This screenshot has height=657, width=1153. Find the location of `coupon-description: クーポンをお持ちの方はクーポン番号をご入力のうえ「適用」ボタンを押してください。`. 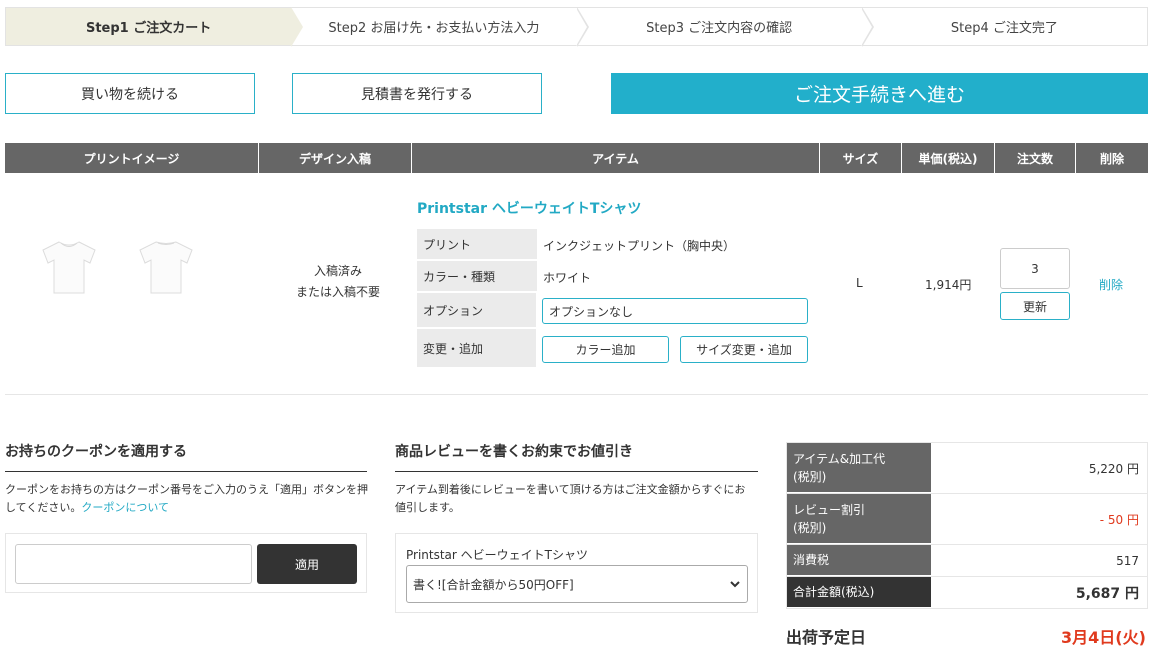

coupon-description: クーポンをお持ちの方はクーポン番号をご入力のうえ「適用」ボタンを押してください。 is located at coordinates (186, 498).